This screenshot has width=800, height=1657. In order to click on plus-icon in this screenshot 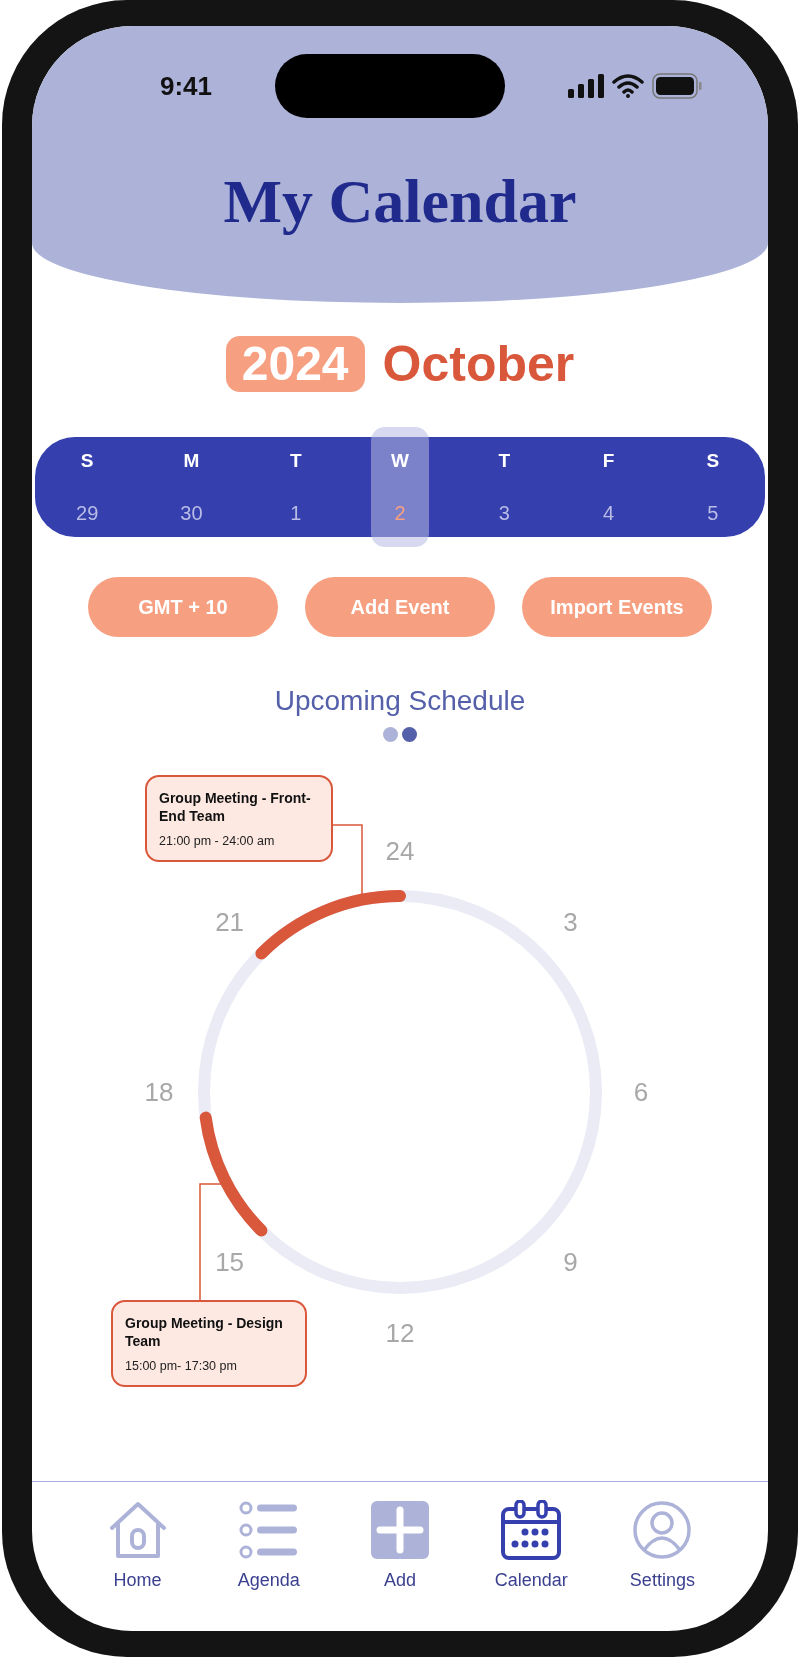, I will do `click(400, 1530)`.